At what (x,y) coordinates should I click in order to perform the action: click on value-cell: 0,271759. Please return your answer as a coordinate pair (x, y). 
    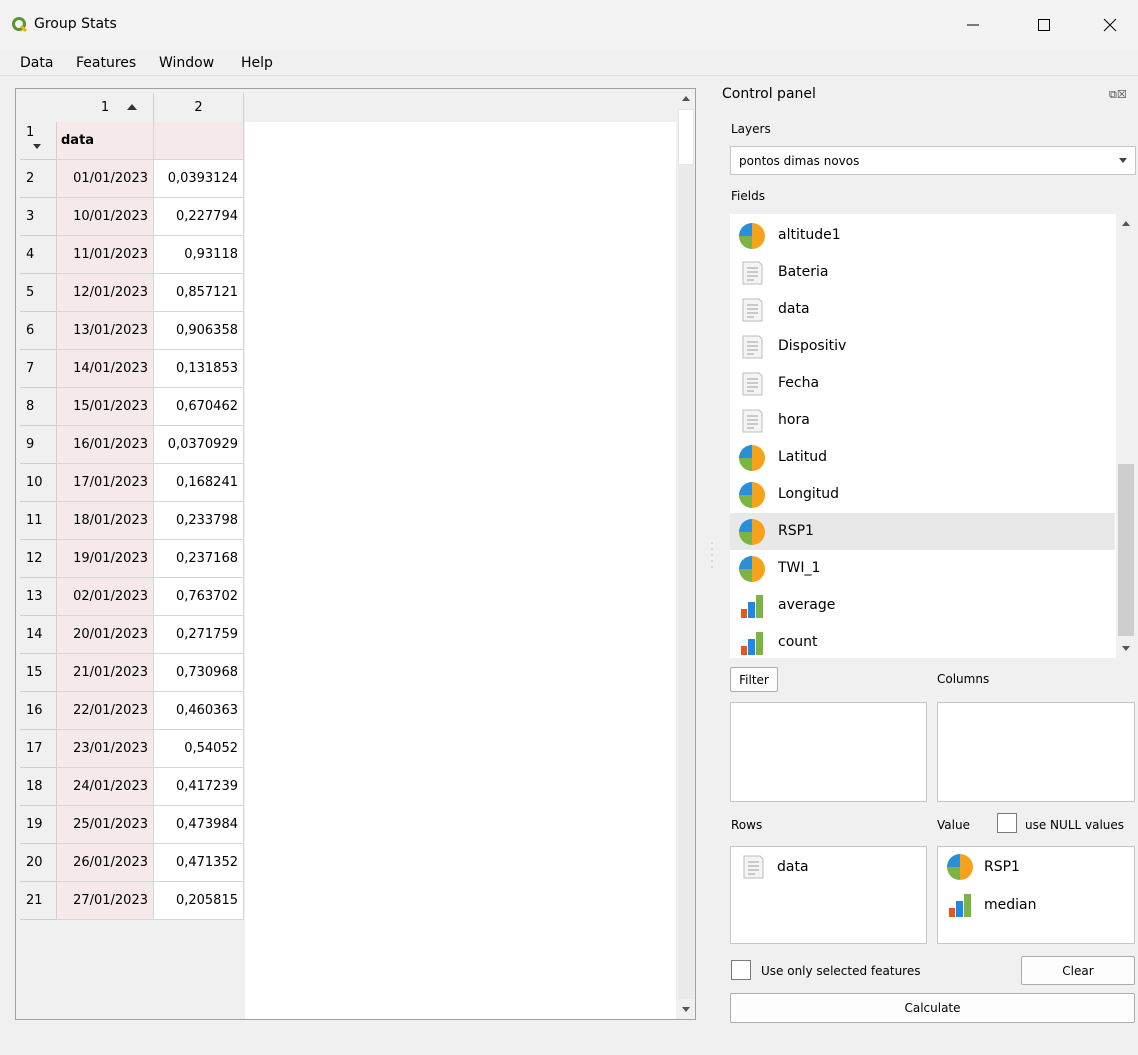
    Looking at the image, I should click on (199, 635).